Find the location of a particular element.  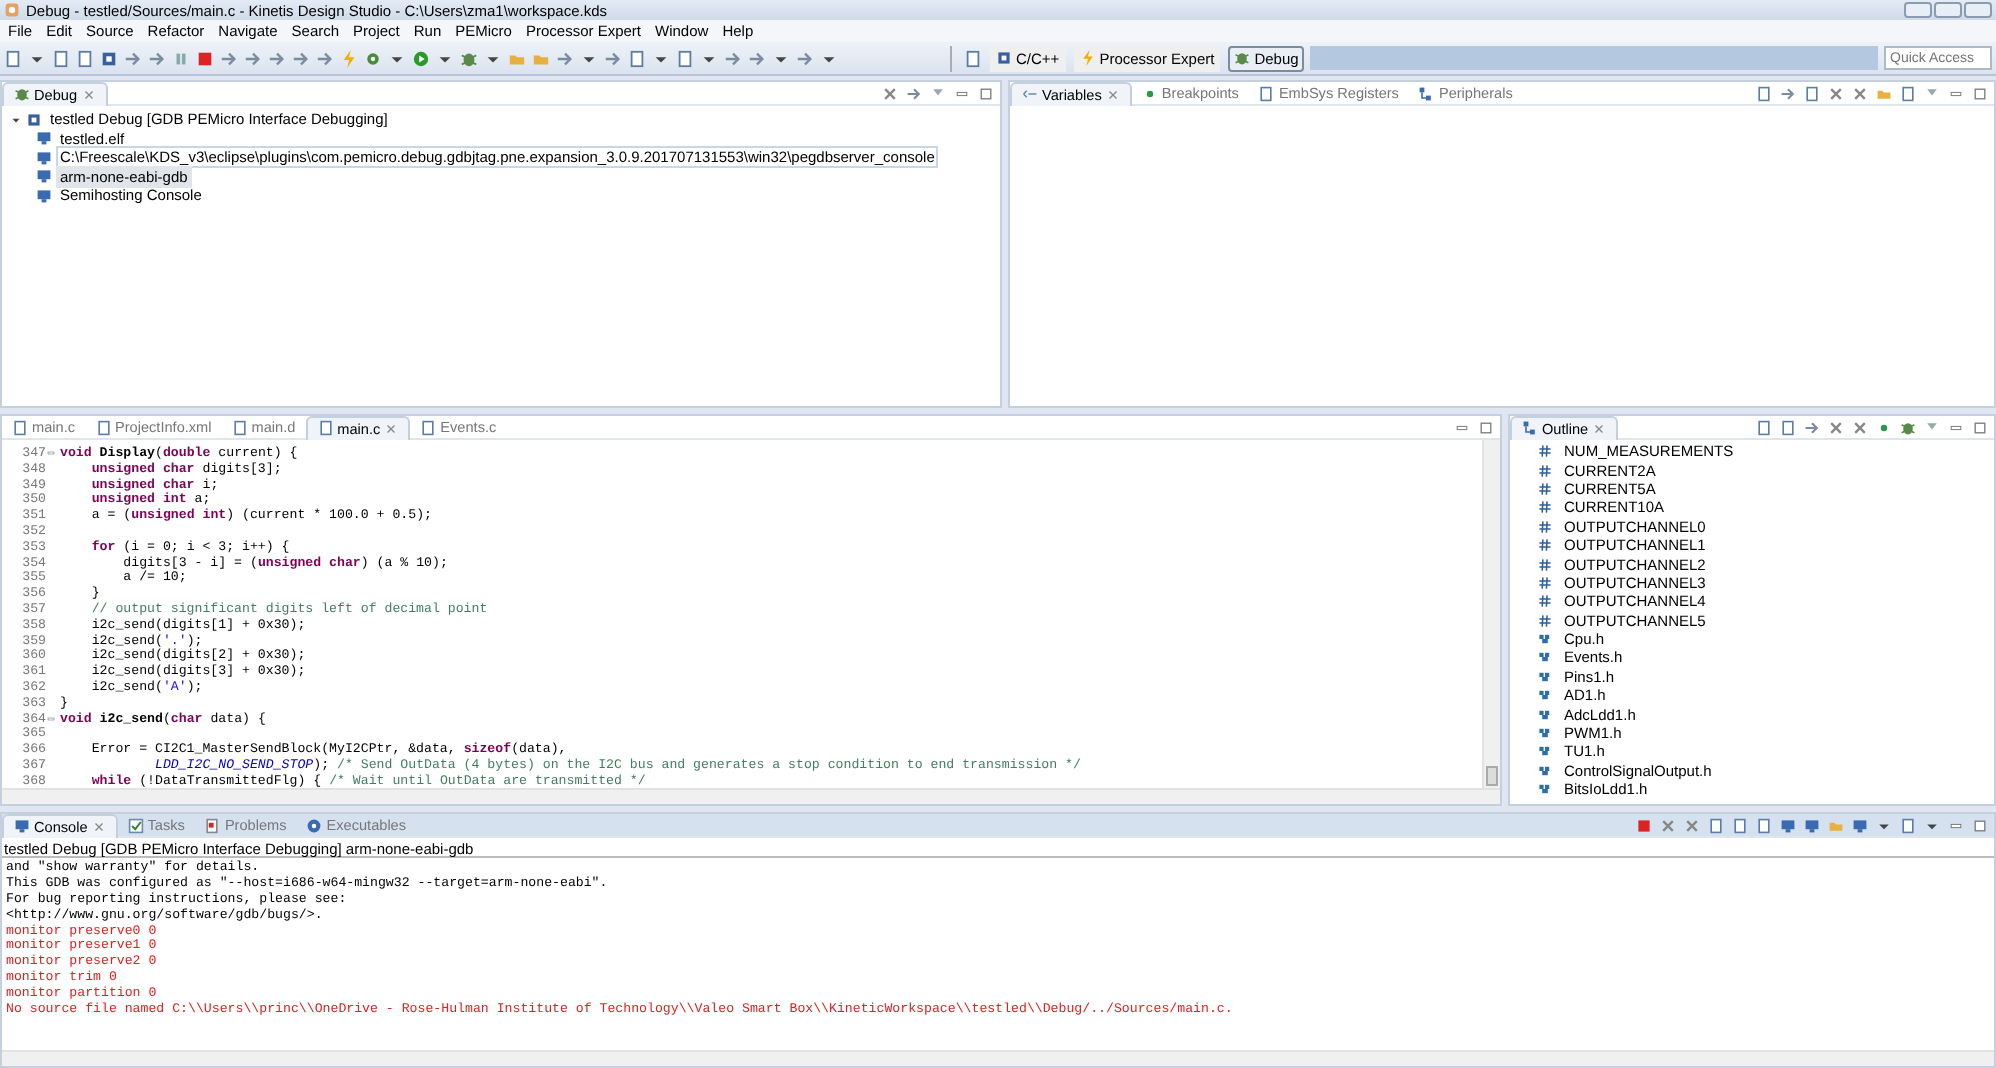

app-icon is located at coordinates (12, 10).